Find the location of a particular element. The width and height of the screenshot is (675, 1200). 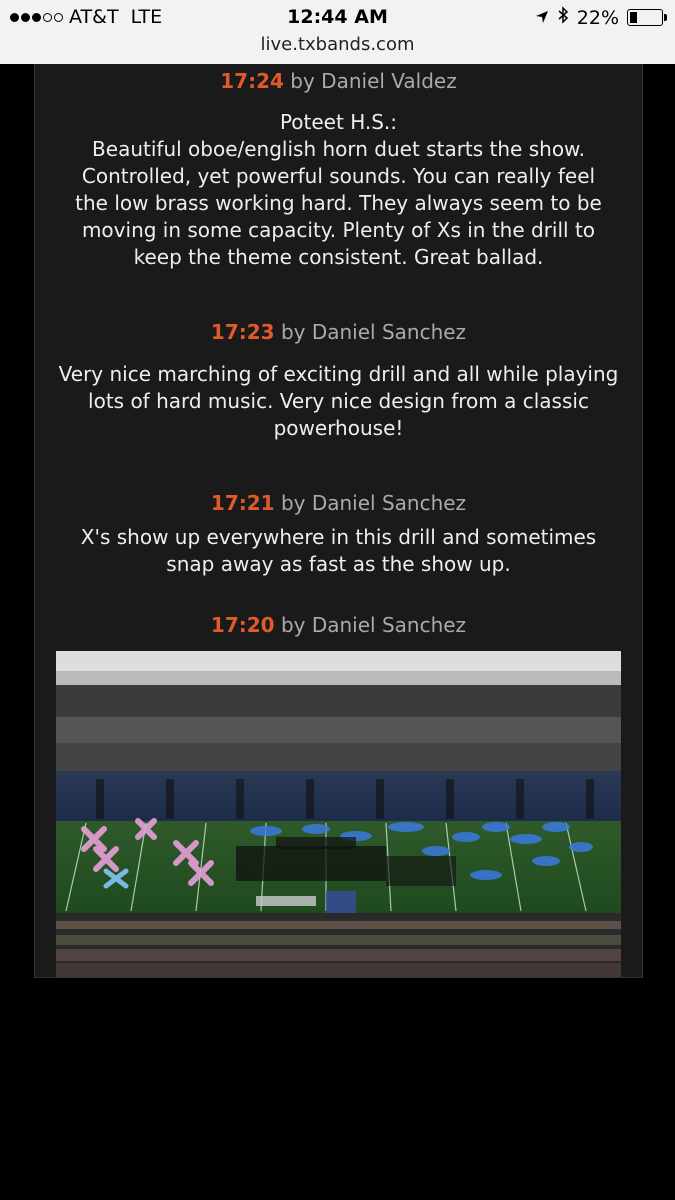

entry-time: 17:20 is located at coordinates (242, 625).